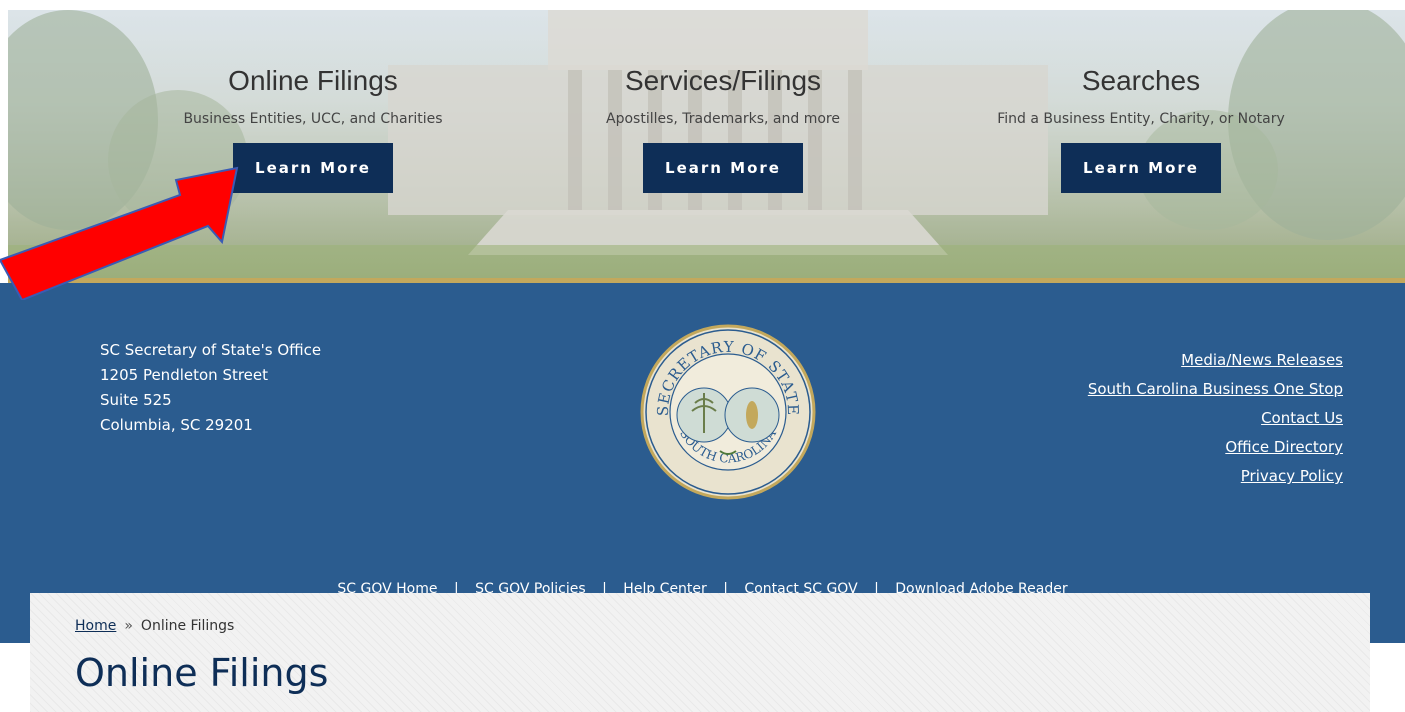 The height and width of the screenshot is (712, 1405). What do you see at coordinates (184, 375) in the screenshot?
I see `address-line: 1205 Pendleton Street` at bounding box center [184, 375].